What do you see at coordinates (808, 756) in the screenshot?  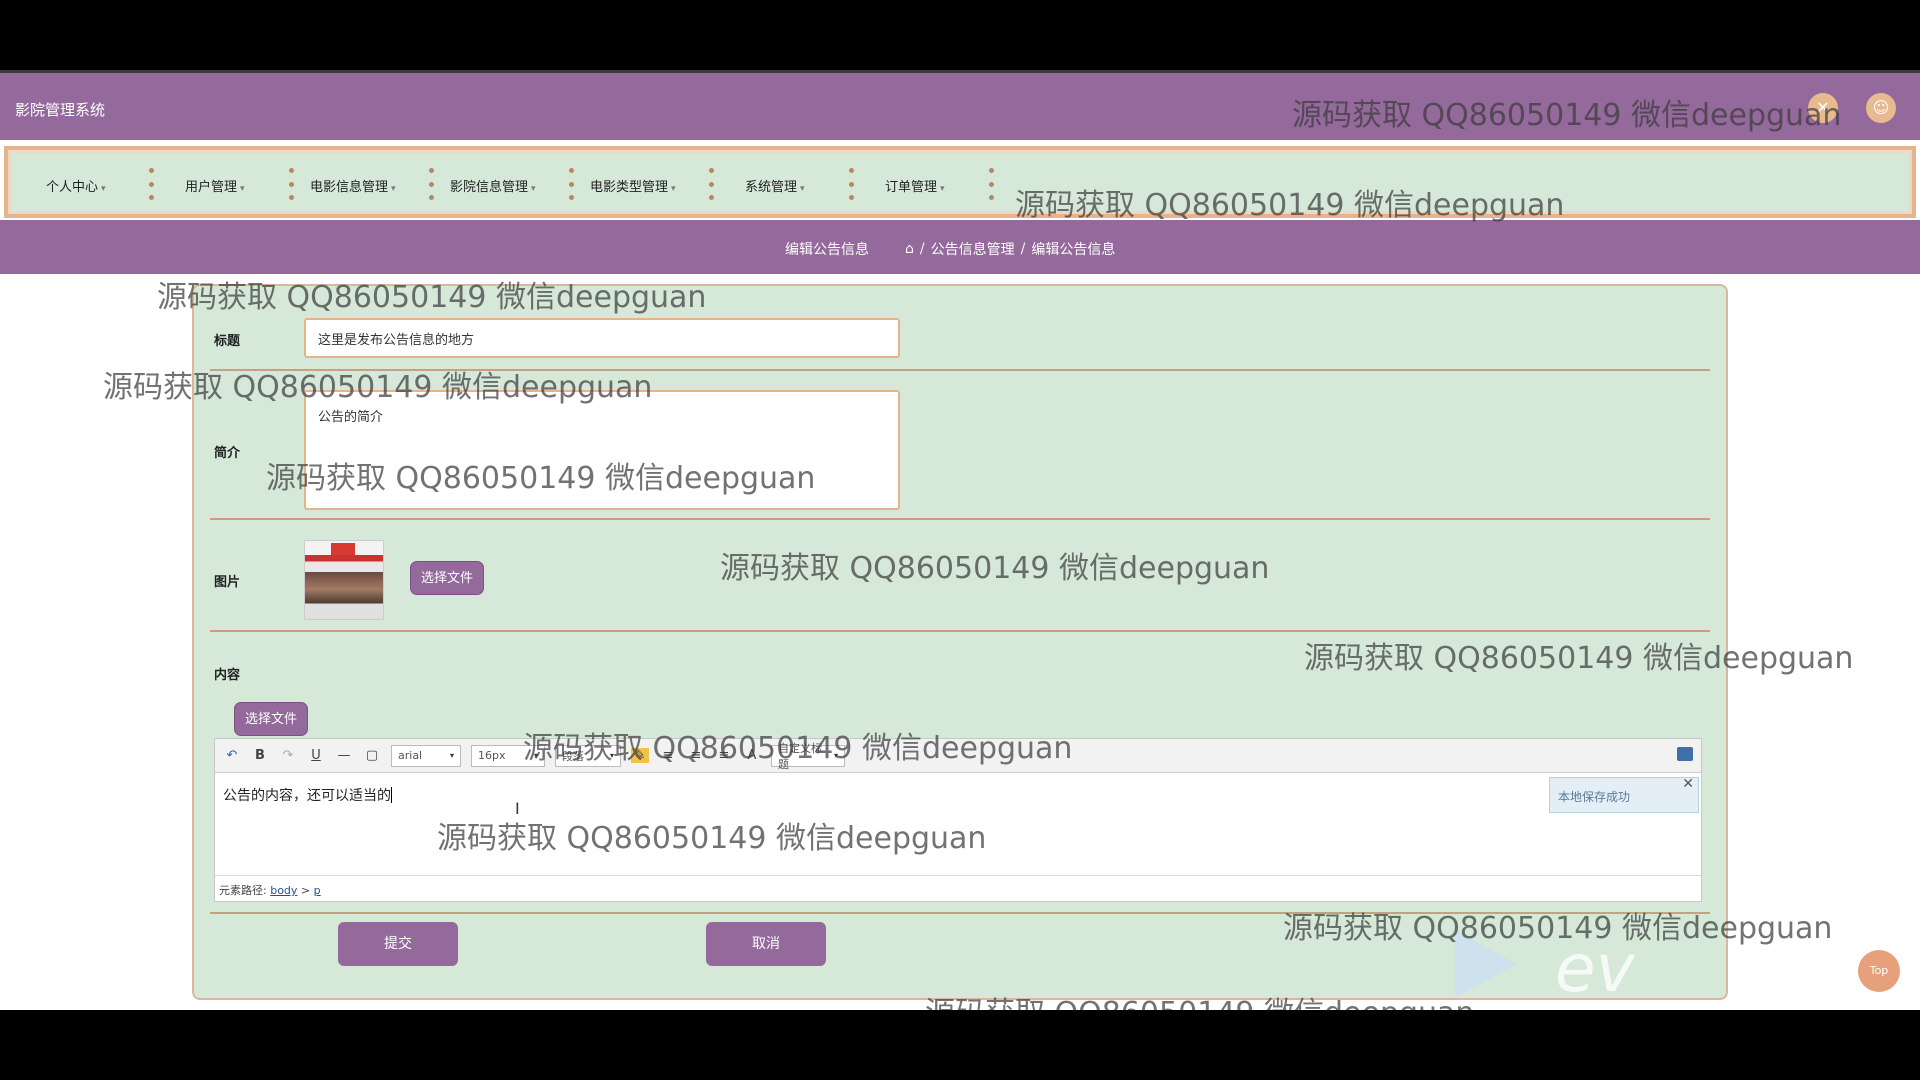 I see `custom-title-select: 自定义标题 ▾` at bounding box center [808, 756].